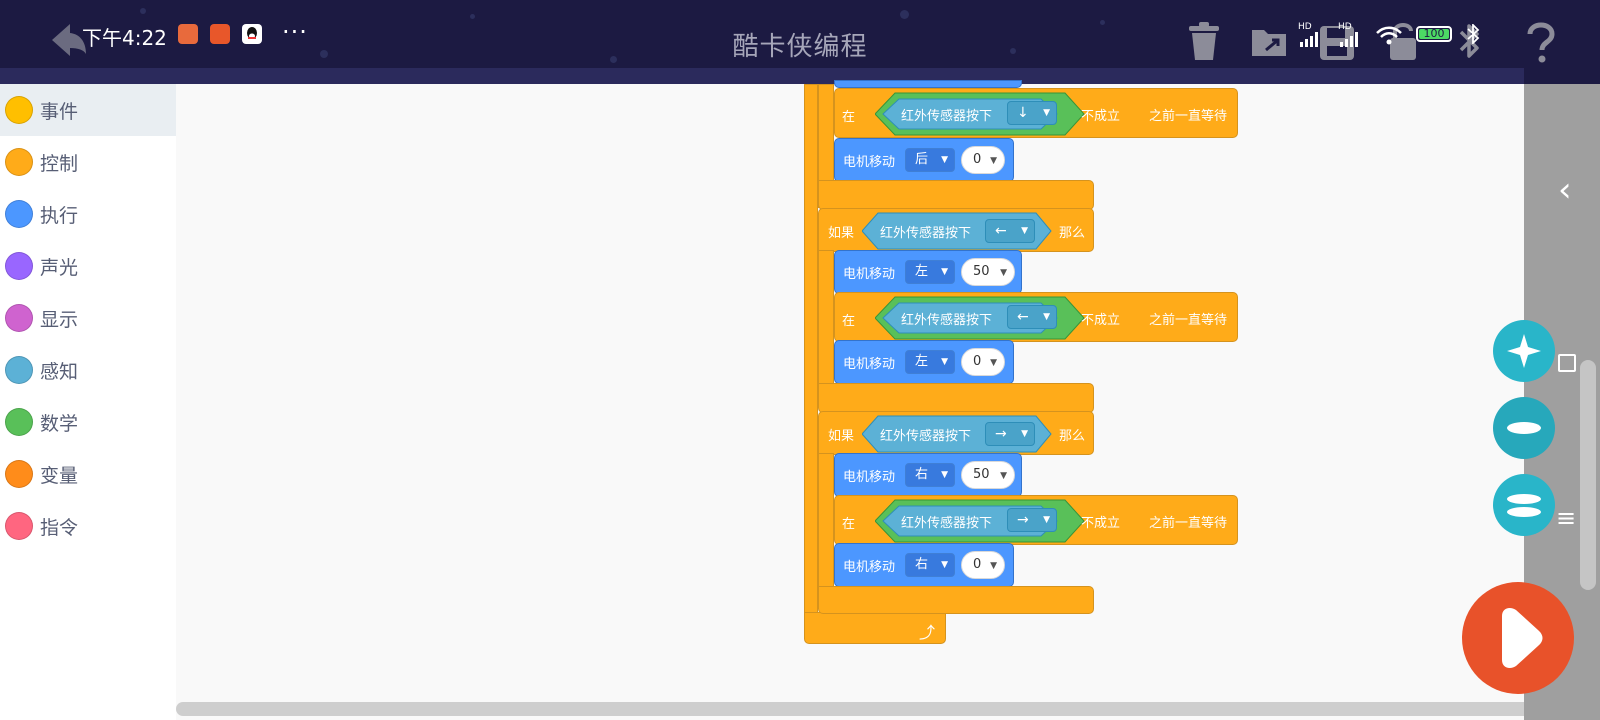 Image resolution: width=1600 pixels, height=720 pixels. I want to click on motor-move-block-3b: 电机移动 右 ▼ 0 ▼, so click(924, 565).